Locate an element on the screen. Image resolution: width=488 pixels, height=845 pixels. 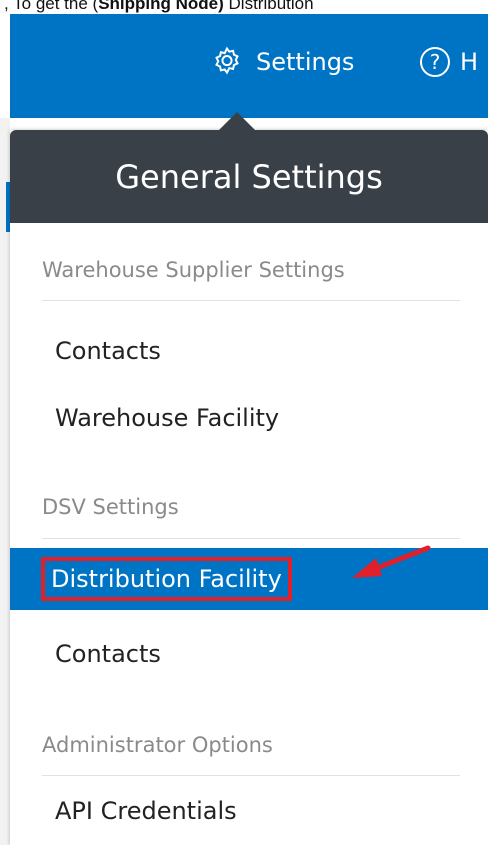
menu-item-warehouse-facility: Warehouse Facility is located at coordinates (249, 418).